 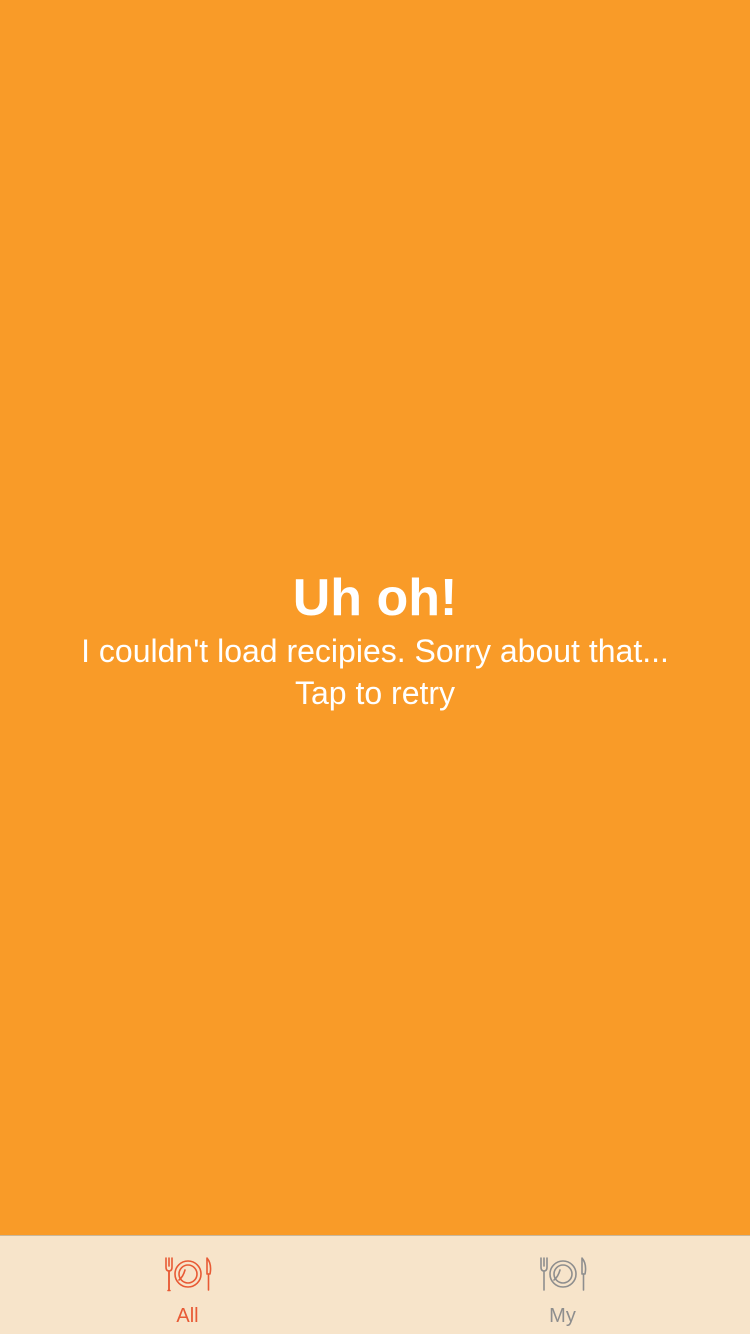 I want to click on retry-label: Tap to retry, so click(x=375, y=693).